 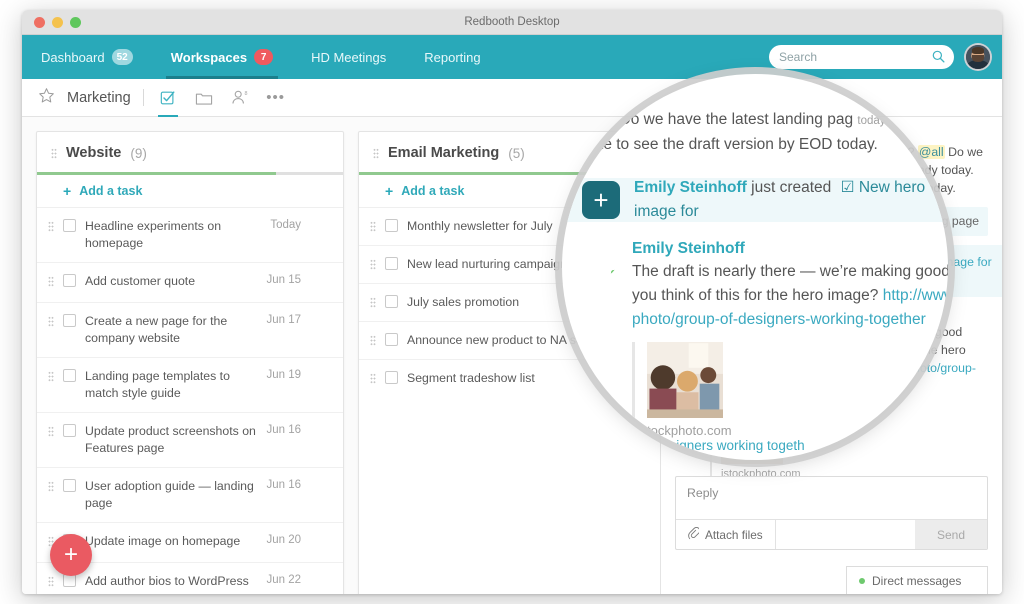 What do you see at coordinates (111, 191) in the screenshot?
I see `add-task-label: Add a task` at bounding box center [111, 191].